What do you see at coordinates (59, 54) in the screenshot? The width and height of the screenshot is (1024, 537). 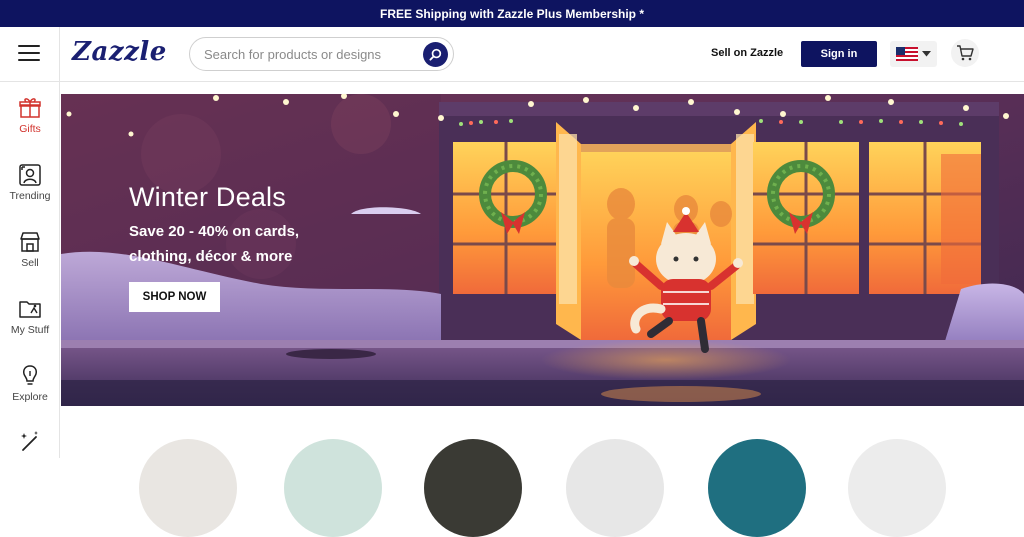 I see `header-divider` at bounding box center [59, 54].